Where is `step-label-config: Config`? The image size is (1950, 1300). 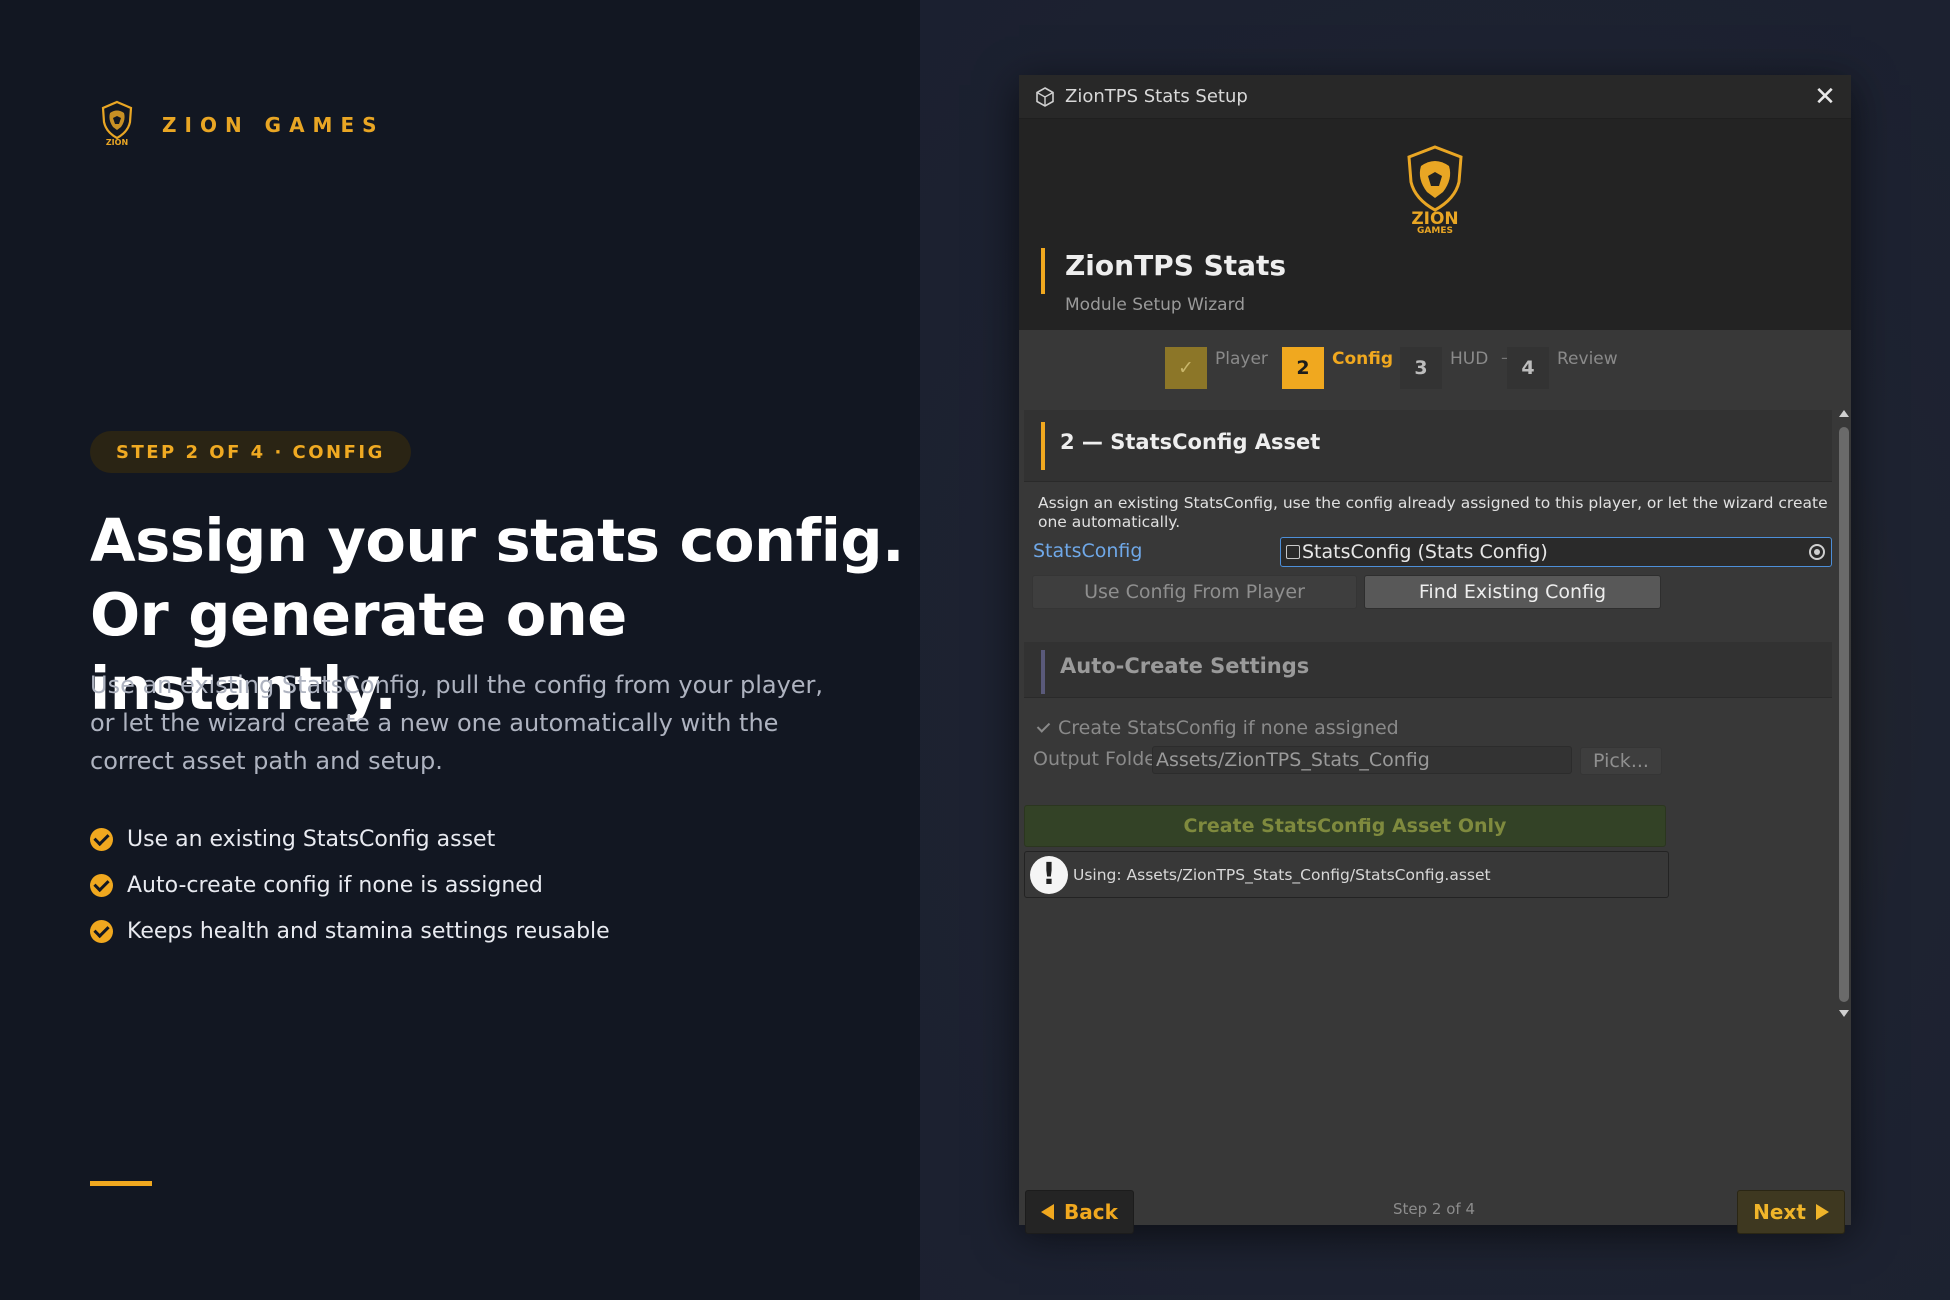
step-label-config: Config is located at coordinates (1363, 359).